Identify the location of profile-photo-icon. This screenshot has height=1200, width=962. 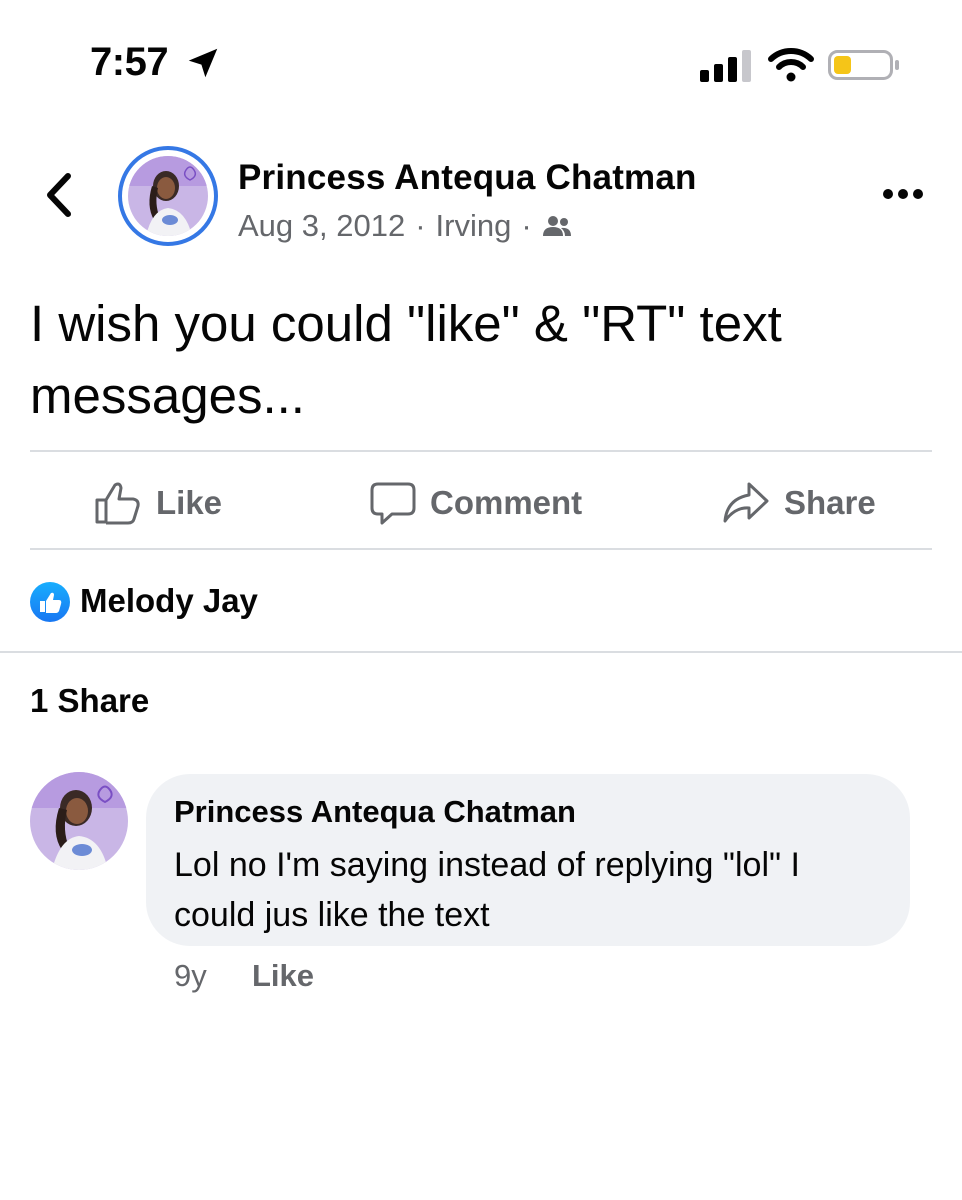
(168, 196).